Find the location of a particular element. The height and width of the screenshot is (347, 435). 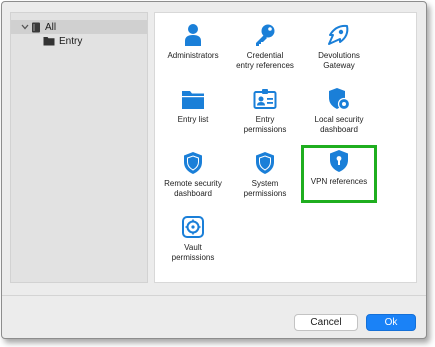

tile-devolutions-gateway: Devolutions Gateway is located at coordinates (339, 48).